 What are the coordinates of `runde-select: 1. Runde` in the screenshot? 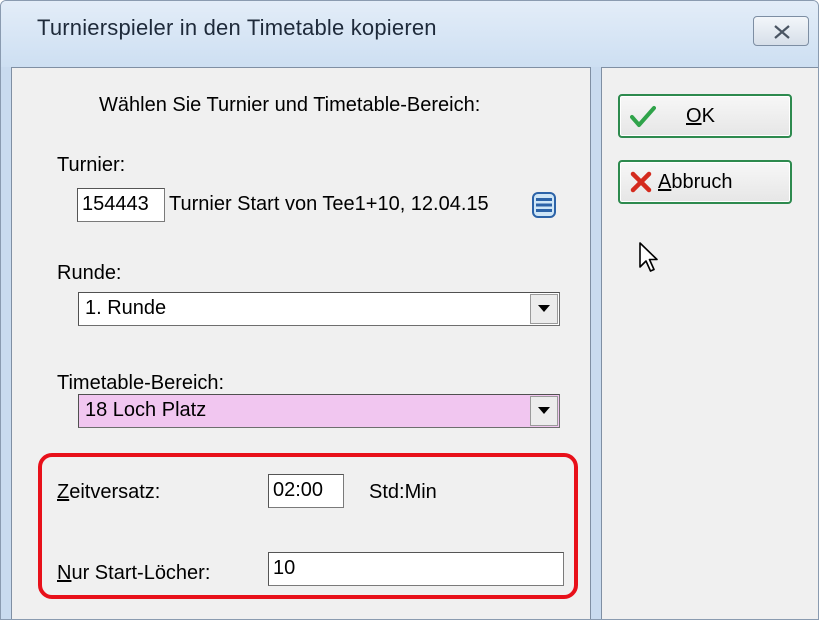 It's located at (319, 309).